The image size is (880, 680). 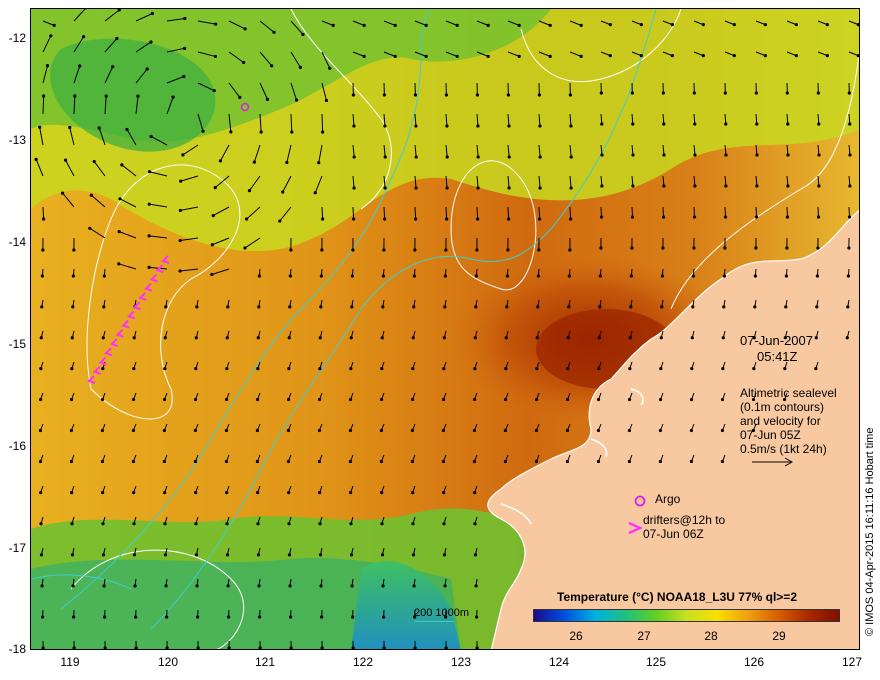 I want to click on colorbar-tick: 26, so click(x=576, y=636).